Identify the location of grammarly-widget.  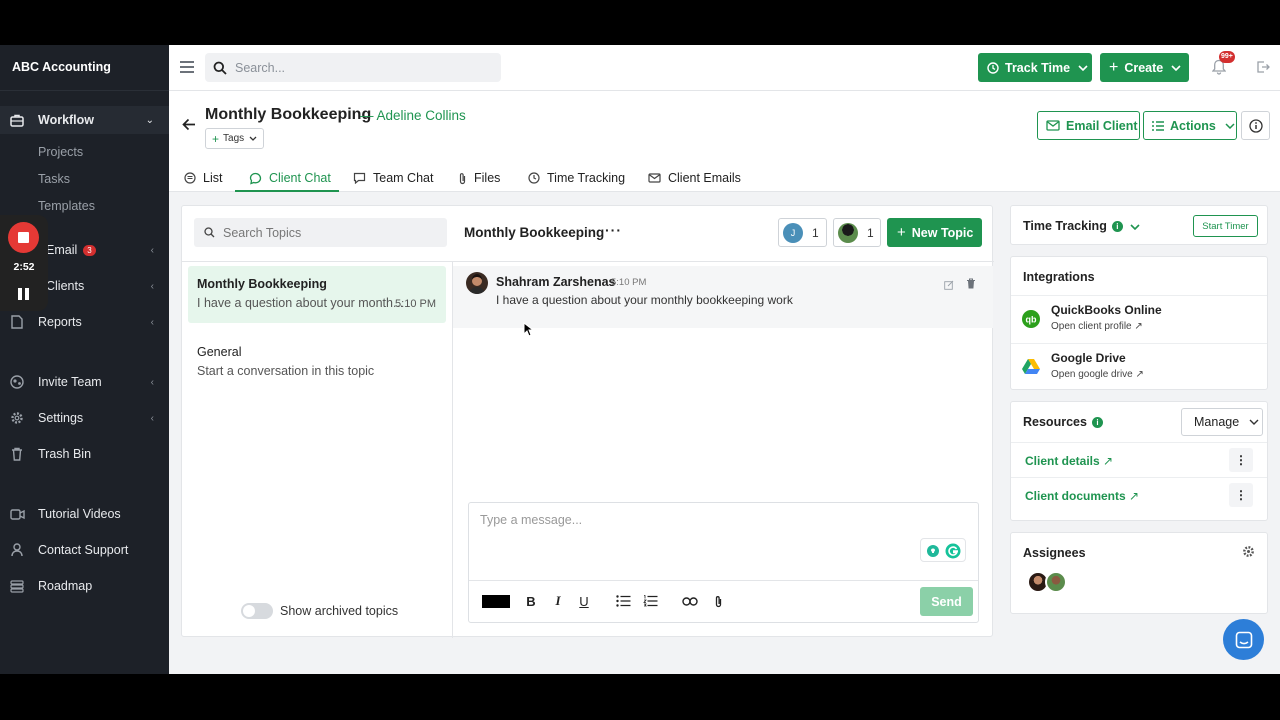
(943, 550).